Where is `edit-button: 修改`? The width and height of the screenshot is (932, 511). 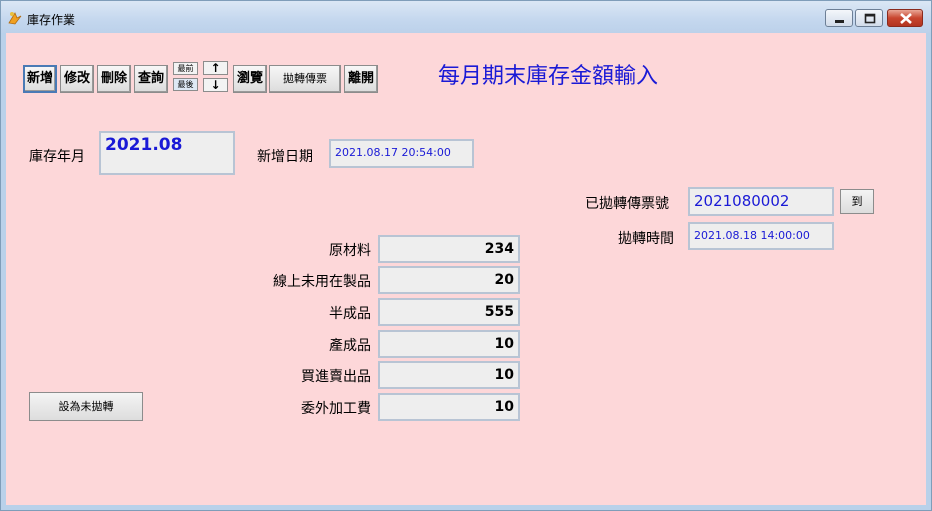 edit-button: 修改 is located at coordinates (77, 79).